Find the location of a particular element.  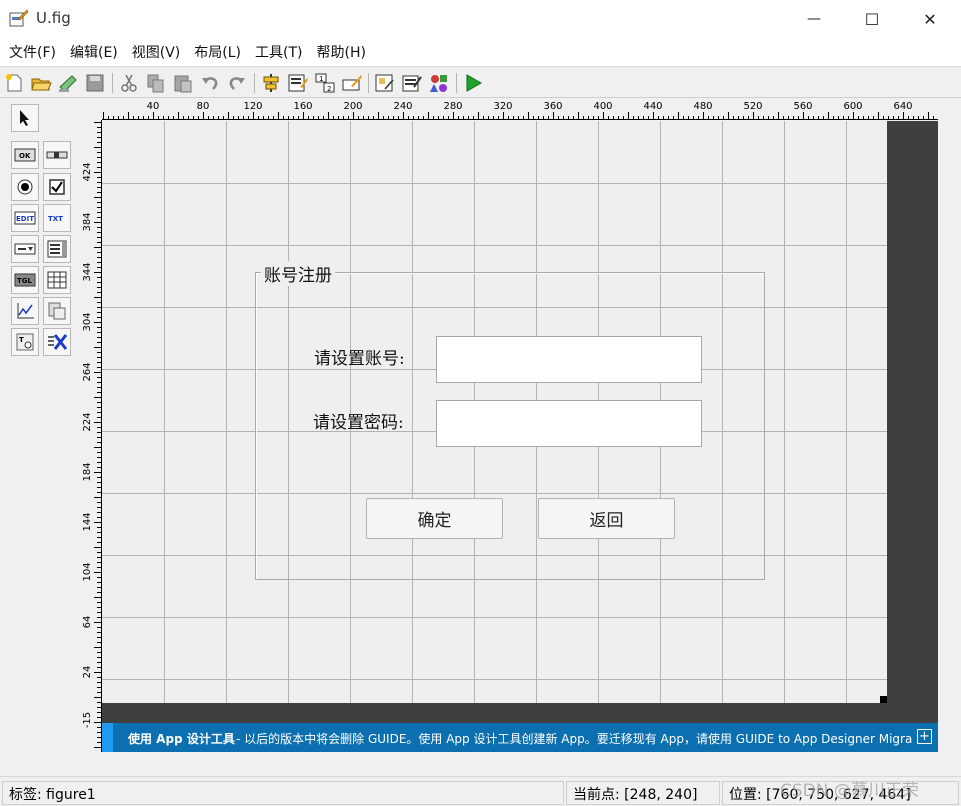

pushbutton-tool: OK is located at coordinates (25, 155).